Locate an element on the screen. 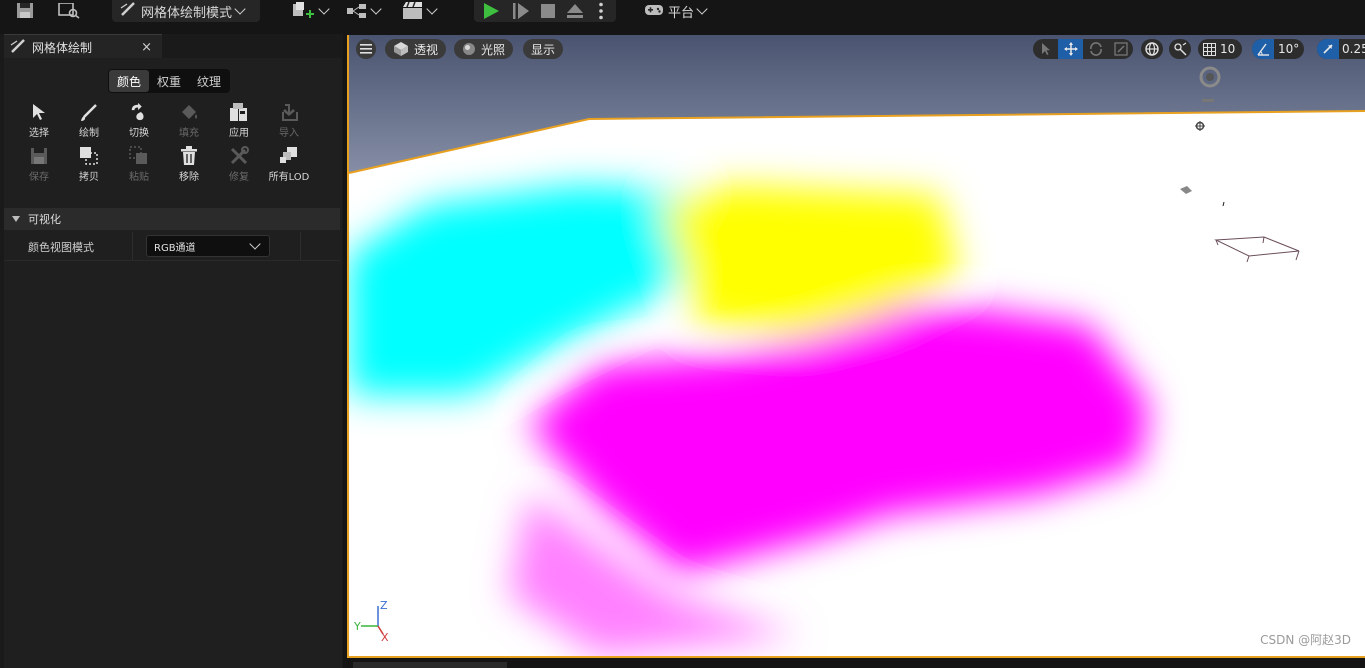  globe-icon is located at coordinates (1152, 49).